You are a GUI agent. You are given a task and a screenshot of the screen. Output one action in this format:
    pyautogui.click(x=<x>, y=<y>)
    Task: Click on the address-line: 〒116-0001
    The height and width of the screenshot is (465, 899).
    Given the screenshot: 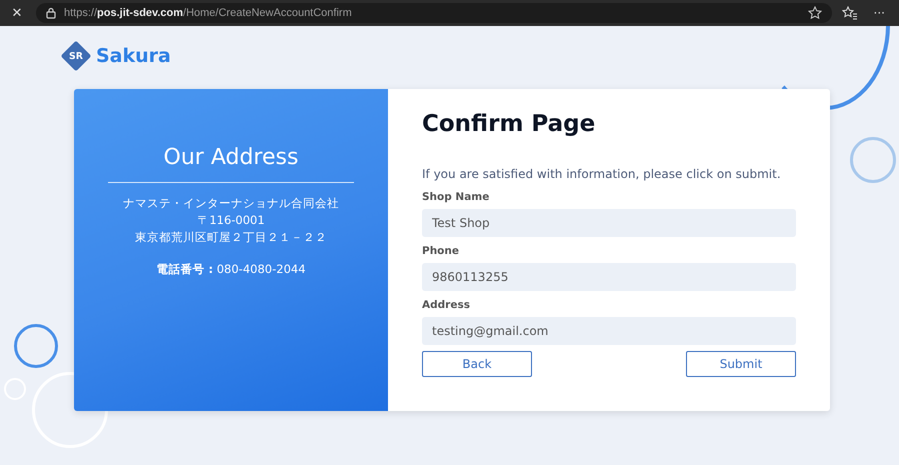 What is the action you would take?
    pyautogui.click(x=231, y=220)
    